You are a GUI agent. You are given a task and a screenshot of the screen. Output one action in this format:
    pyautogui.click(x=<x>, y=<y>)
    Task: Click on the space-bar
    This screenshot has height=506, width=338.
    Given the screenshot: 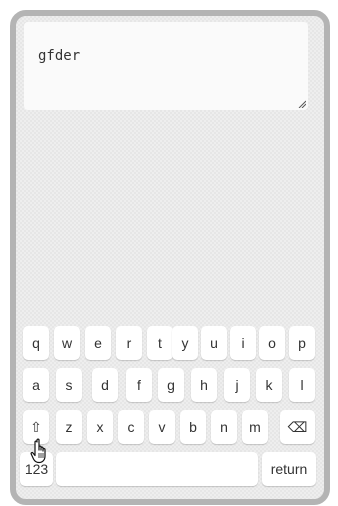 What is the action you would take?
    pyautogui.click(x=157, y=469)
    